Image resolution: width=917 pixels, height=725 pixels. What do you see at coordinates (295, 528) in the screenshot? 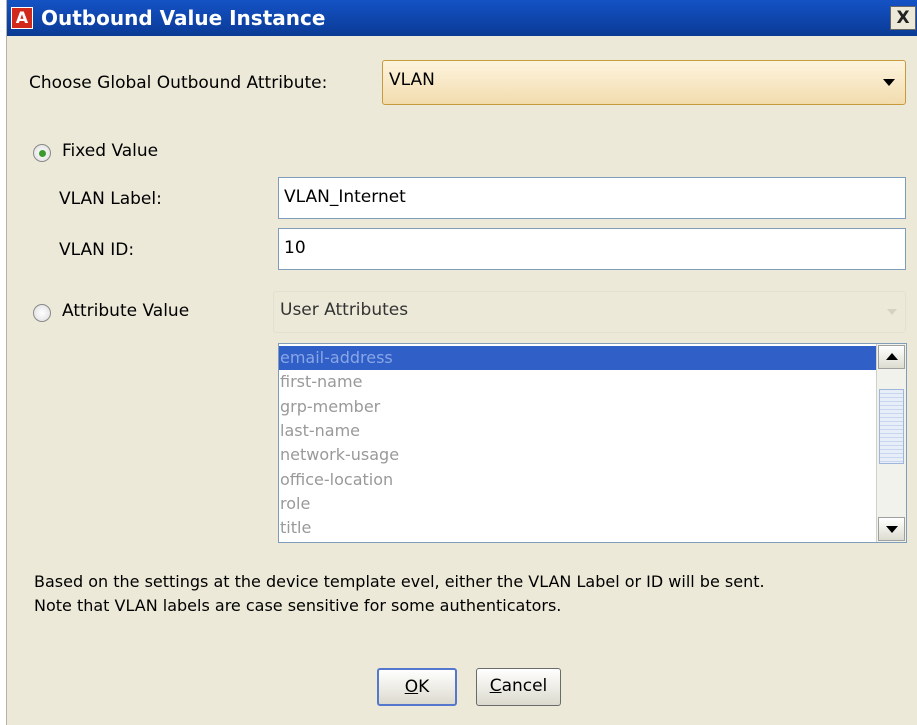
I see `list-item: title` at bounding box center [295, 528].